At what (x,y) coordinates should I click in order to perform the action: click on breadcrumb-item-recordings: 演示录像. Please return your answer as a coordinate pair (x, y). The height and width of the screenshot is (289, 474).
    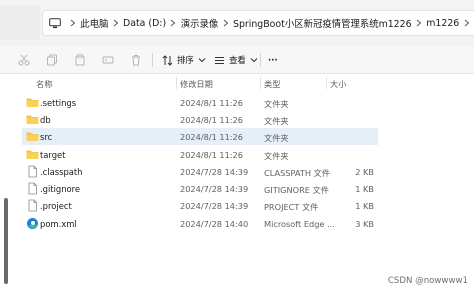
    Looking at the image, I should click on (200, 23).